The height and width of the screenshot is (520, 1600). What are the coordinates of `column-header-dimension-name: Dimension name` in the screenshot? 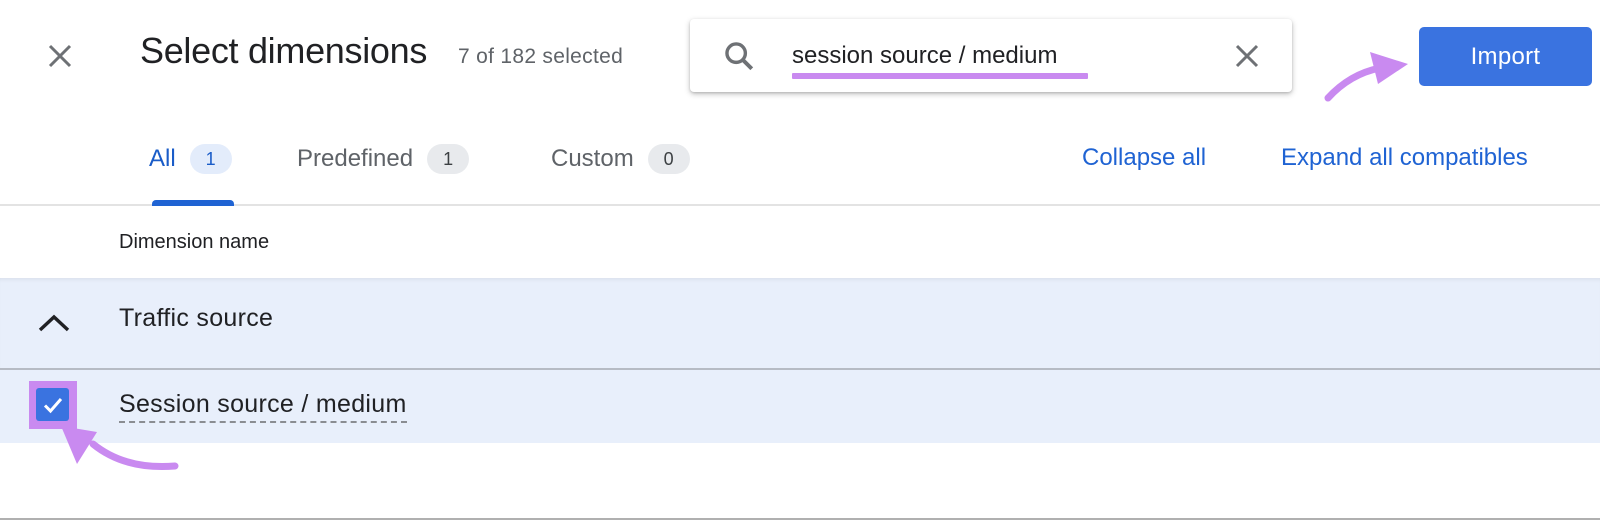 It's located at (194, 242).